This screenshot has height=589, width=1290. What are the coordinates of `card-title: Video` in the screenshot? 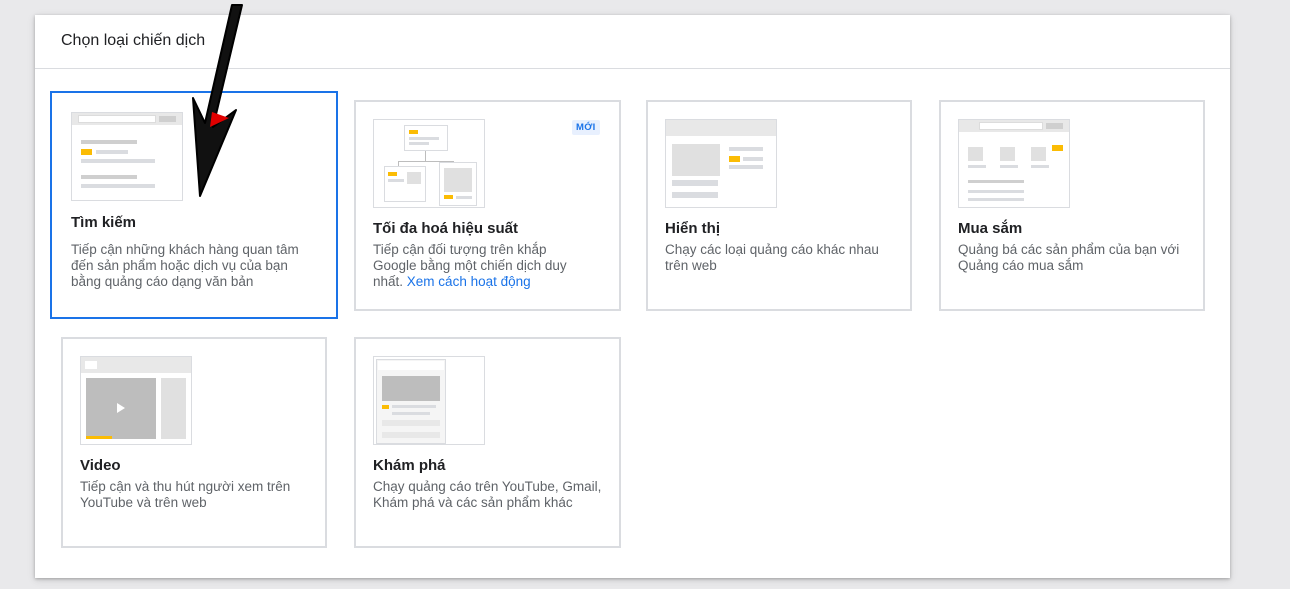 It's located at (100, 465).